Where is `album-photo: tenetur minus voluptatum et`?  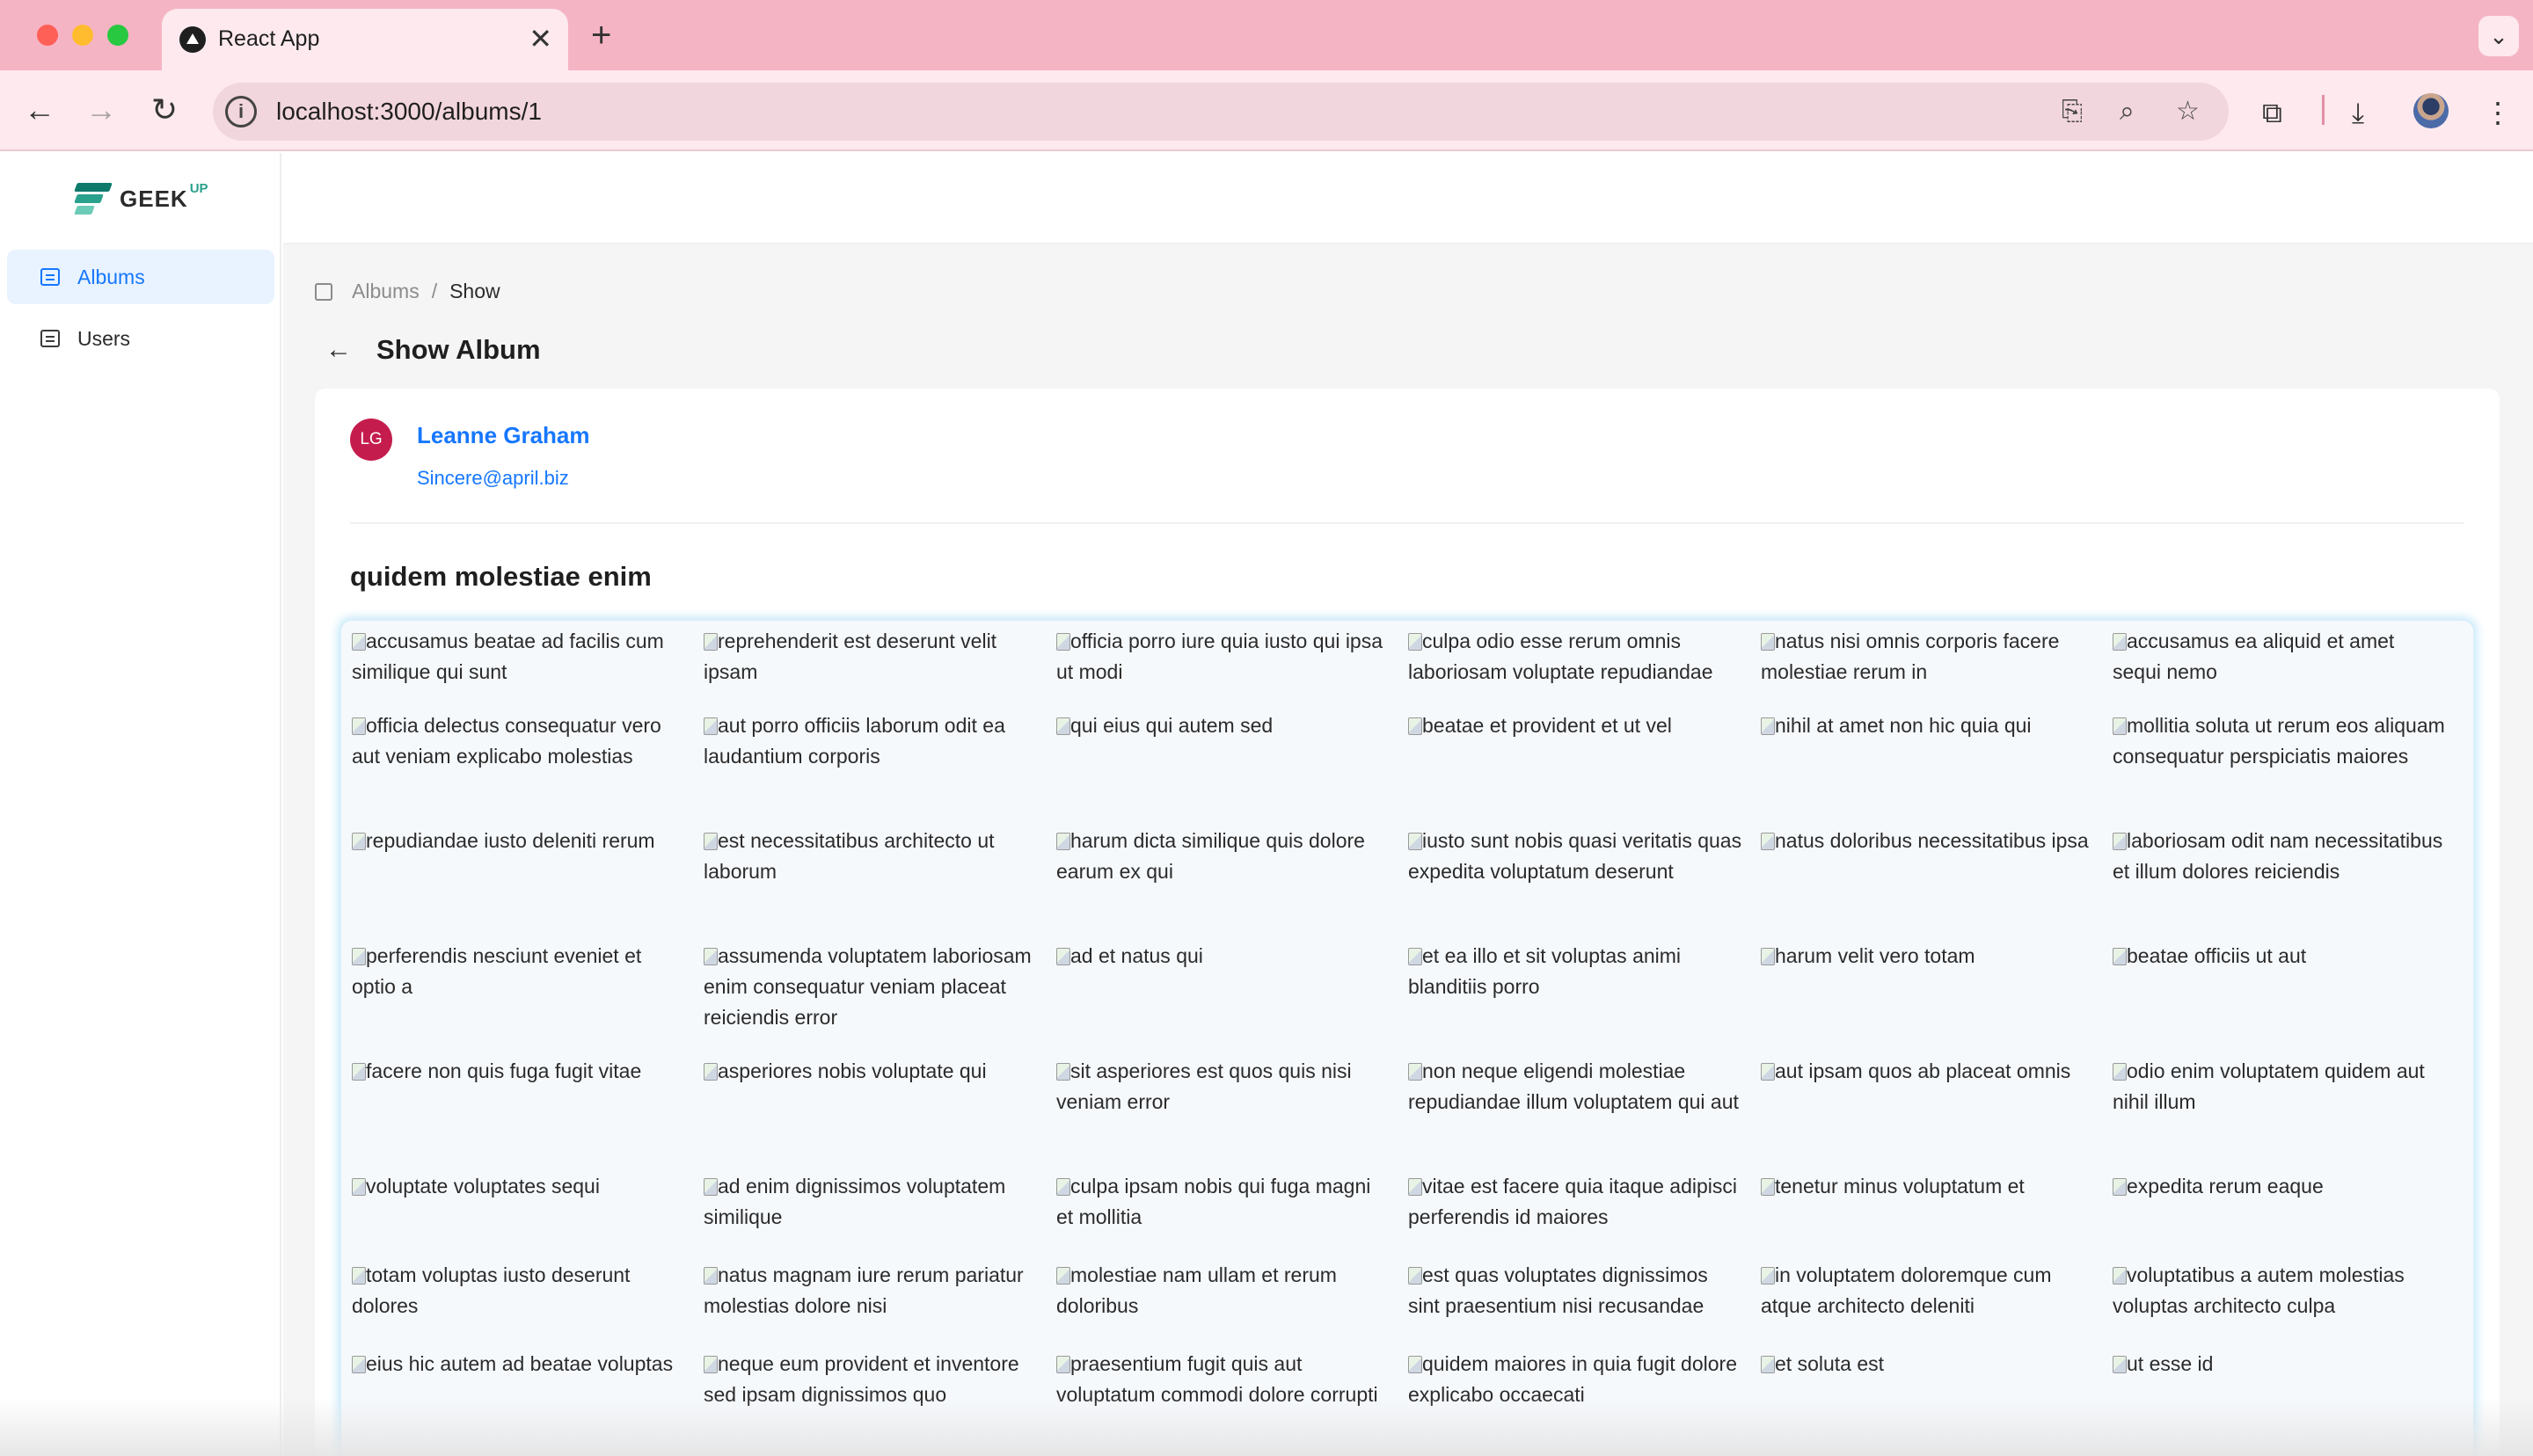 album-photo: tenetur minus voluptatum et is located at coordinates (1928, 1186).